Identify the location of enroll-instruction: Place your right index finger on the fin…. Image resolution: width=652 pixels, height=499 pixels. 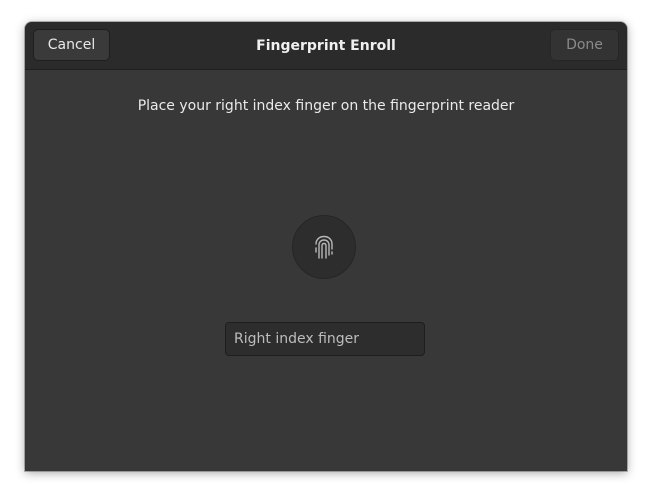
(326, 106).